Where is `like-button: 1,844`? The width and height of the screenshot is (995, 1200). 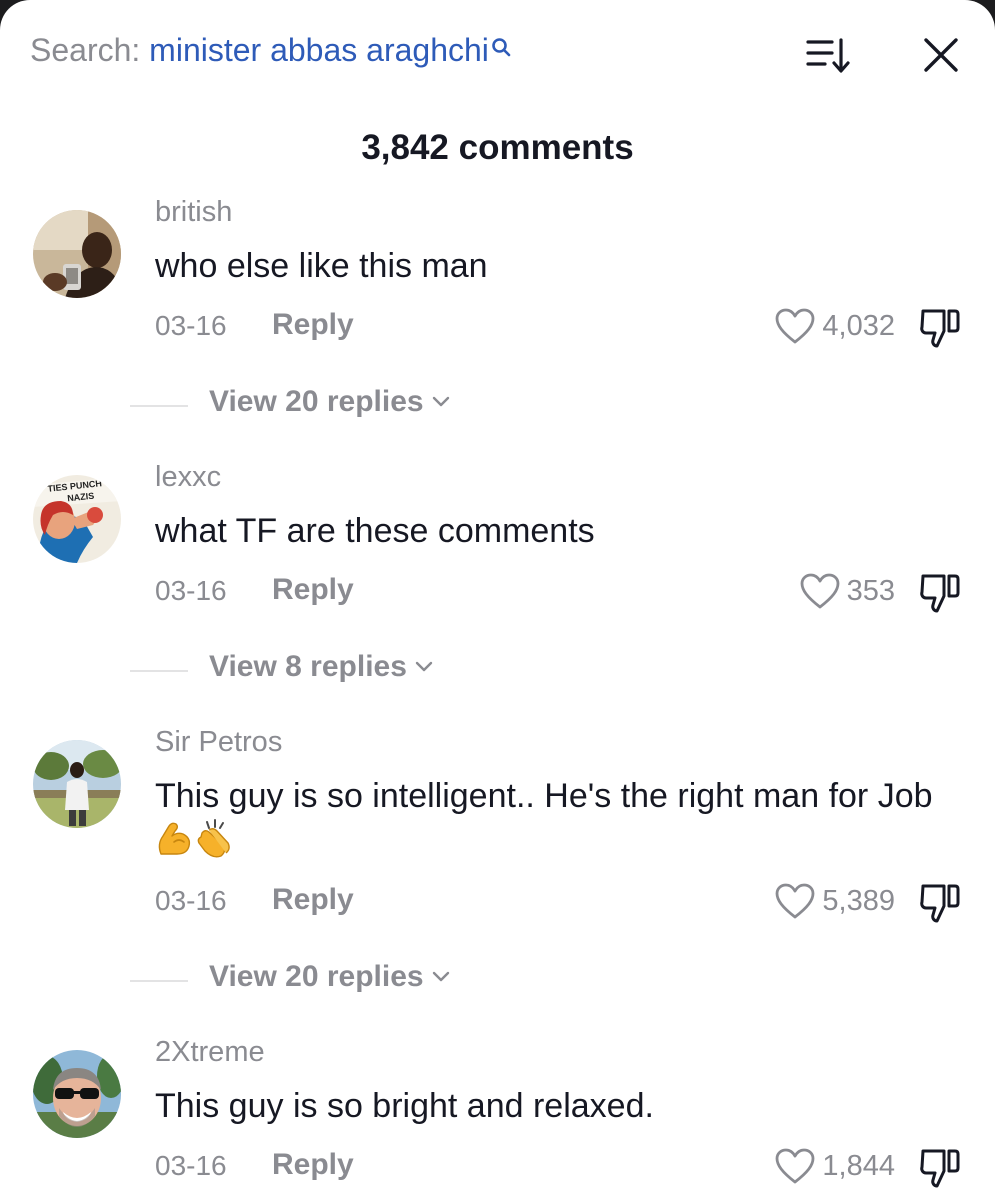
like-button: 1,844 is located at coordinates (834, 1166).